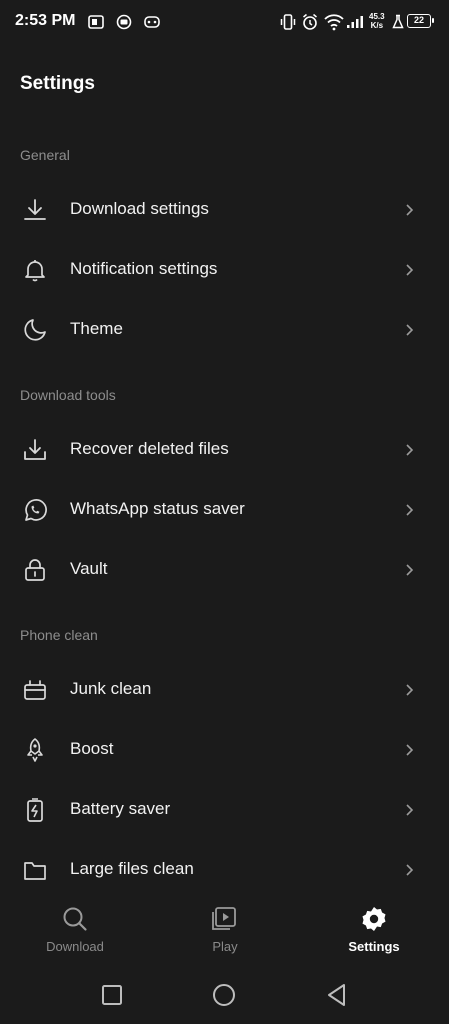  I want to click on row-label: Theme, so click(96, 328).